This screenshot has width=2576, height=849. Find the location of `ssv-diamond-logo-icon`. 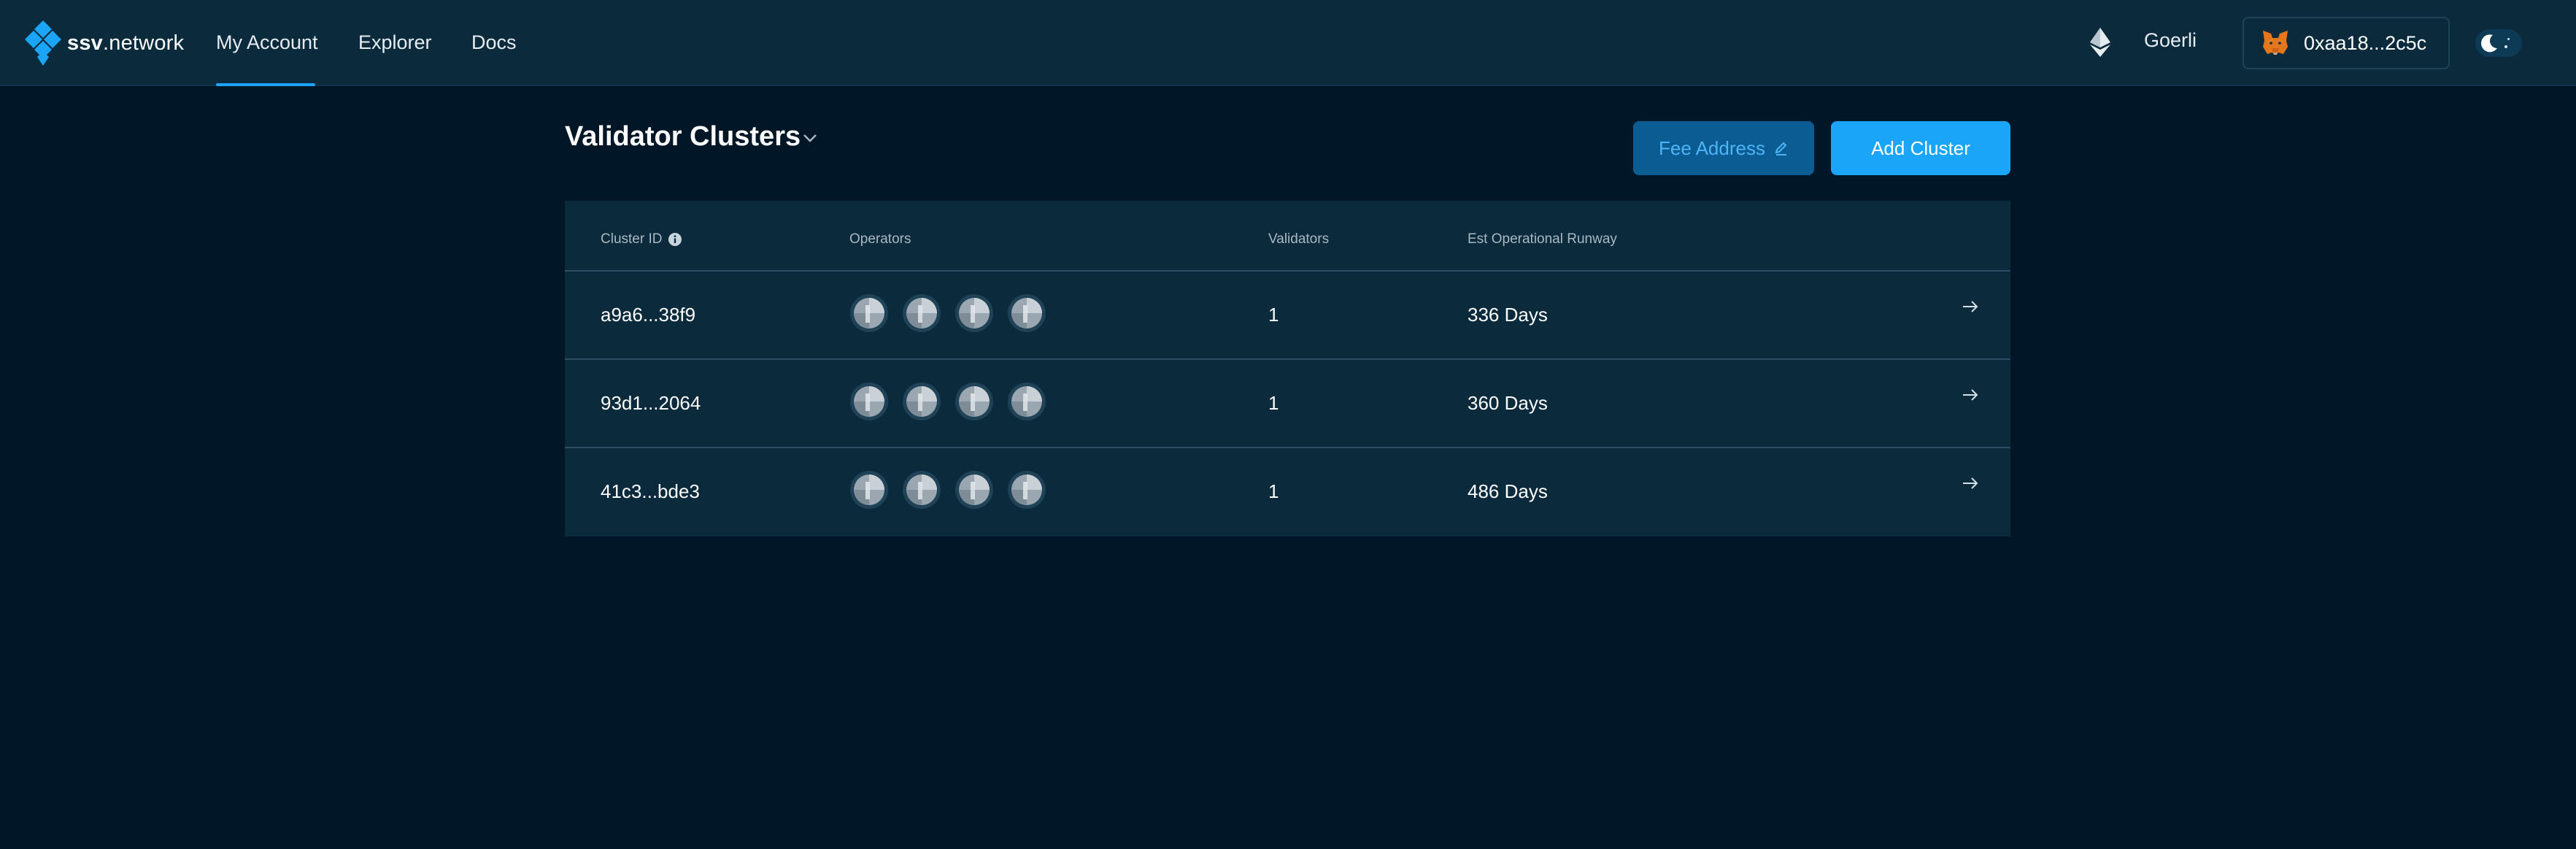

ssv-diamond-logo-icon is located at coordinates (43, 43).